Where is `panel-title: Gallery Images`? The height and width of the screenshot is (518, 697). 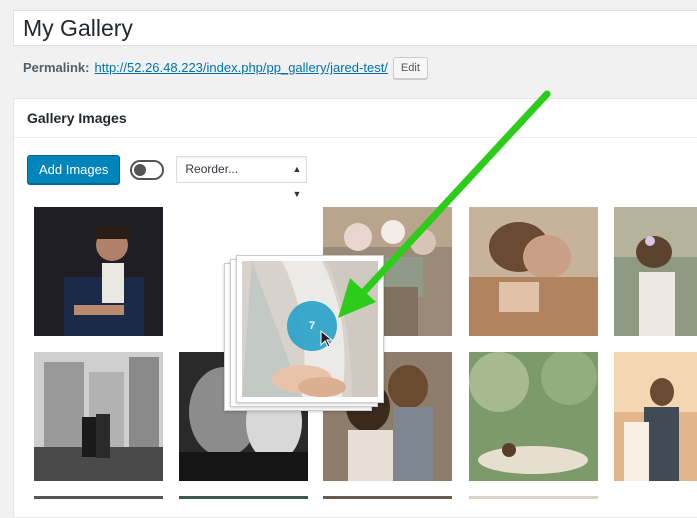
panel-title: Gallery Images is located at coordinates (355, 118).